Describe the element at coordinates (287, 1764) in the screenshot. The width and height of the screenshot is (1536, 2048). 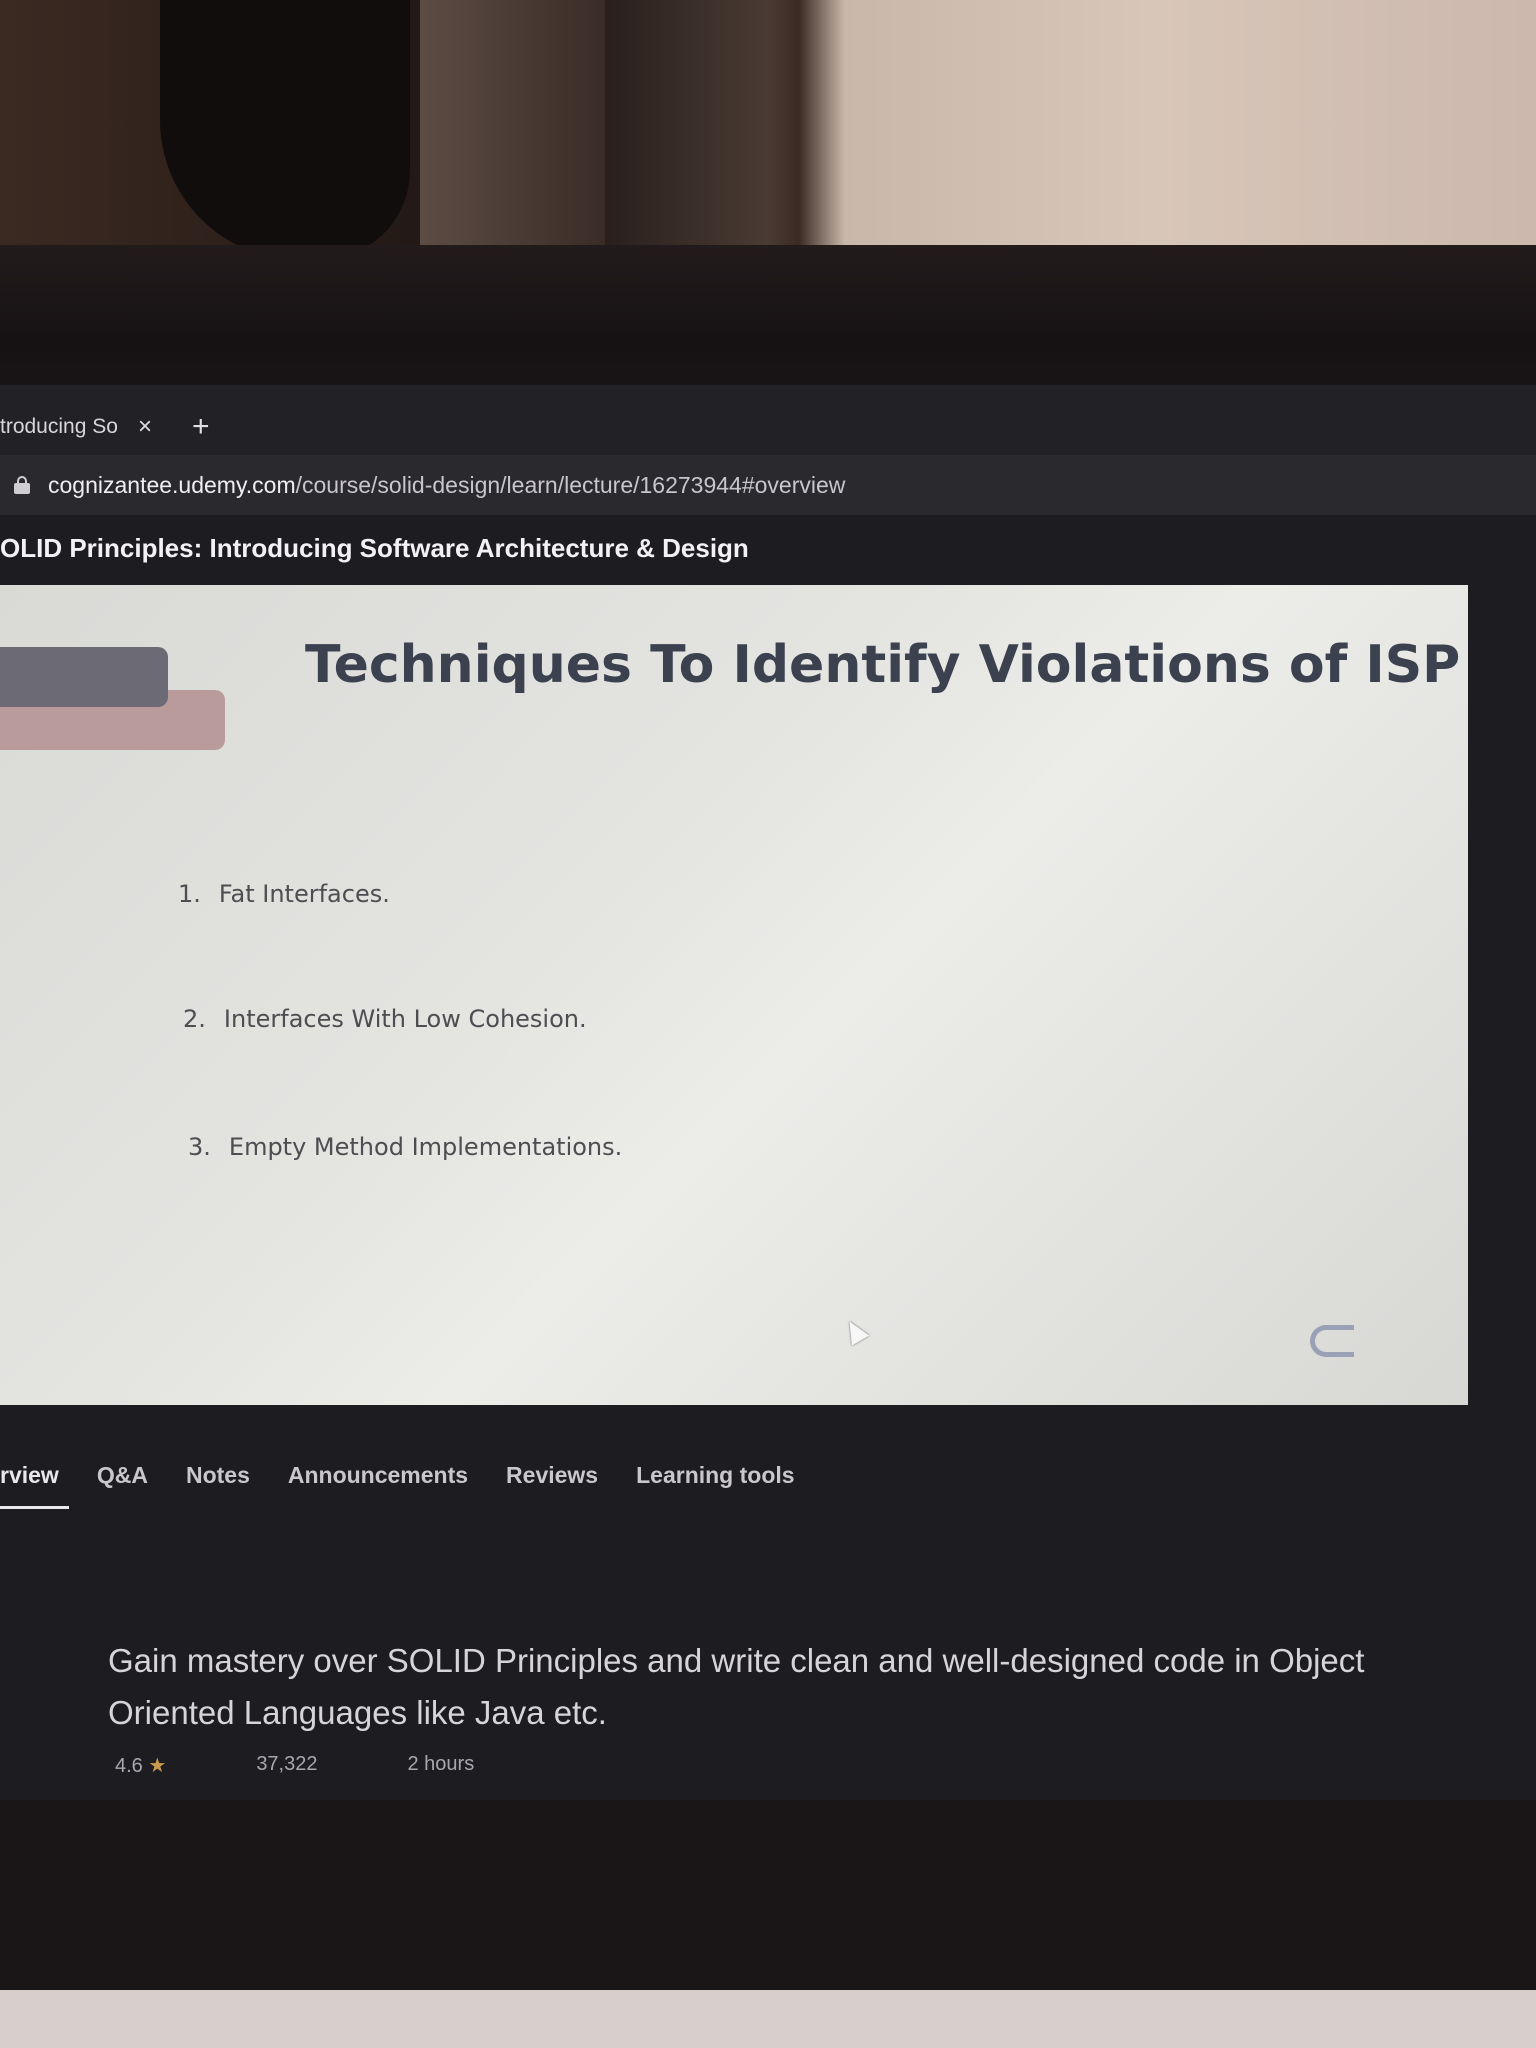
I see `students-count: 37,322` at that location.